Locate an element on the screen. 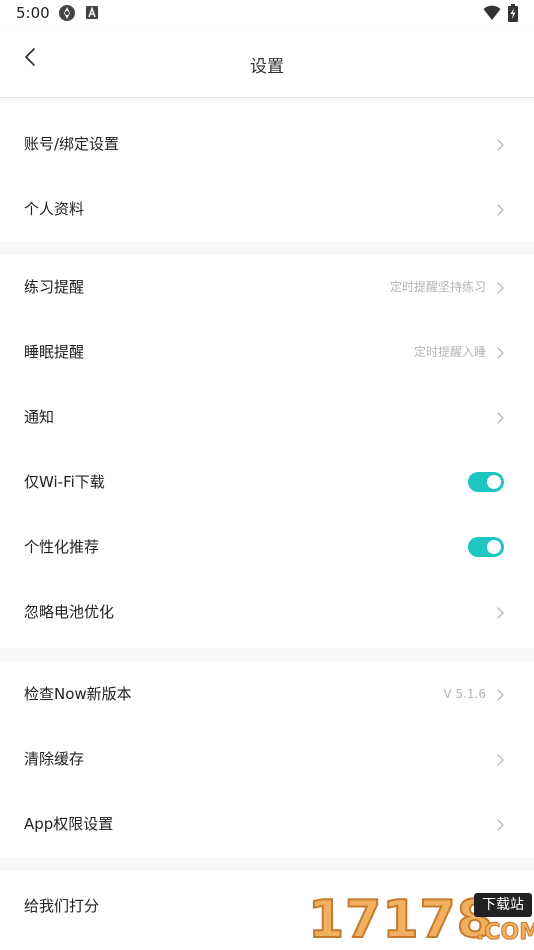 This screenshot has width=534, height=950. row-label: 练习提醒 is located at coordinates (54, 287).